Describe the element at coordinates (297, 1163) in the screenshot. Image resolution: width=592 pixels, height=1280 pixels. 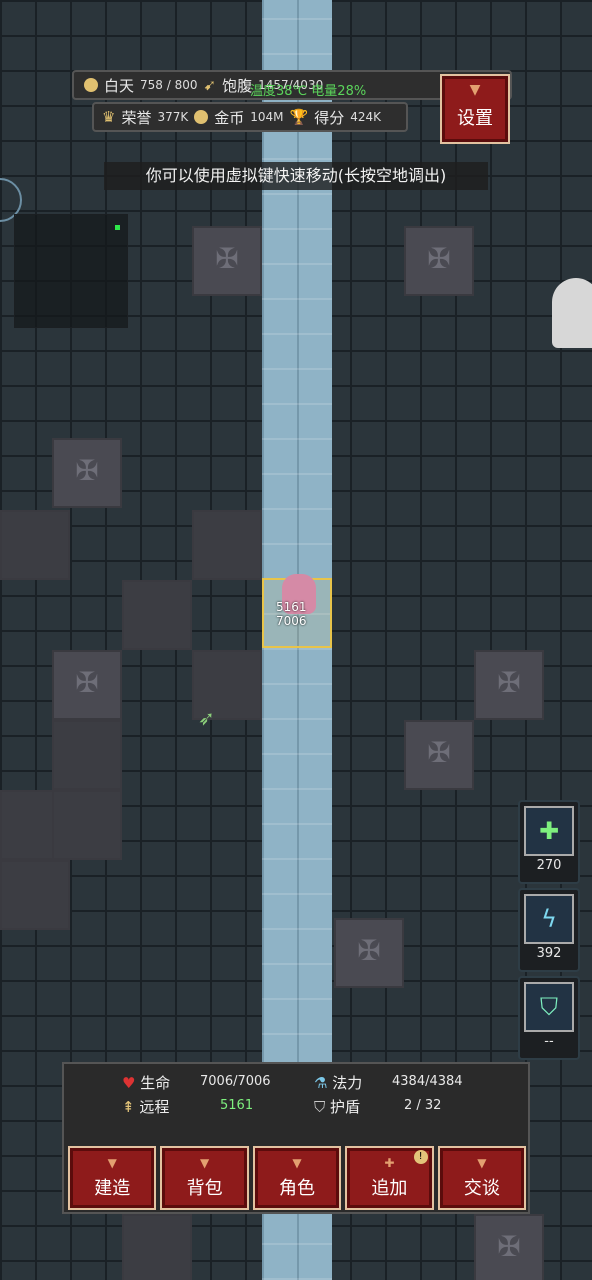
I see `character-icon: ▼` at that location.